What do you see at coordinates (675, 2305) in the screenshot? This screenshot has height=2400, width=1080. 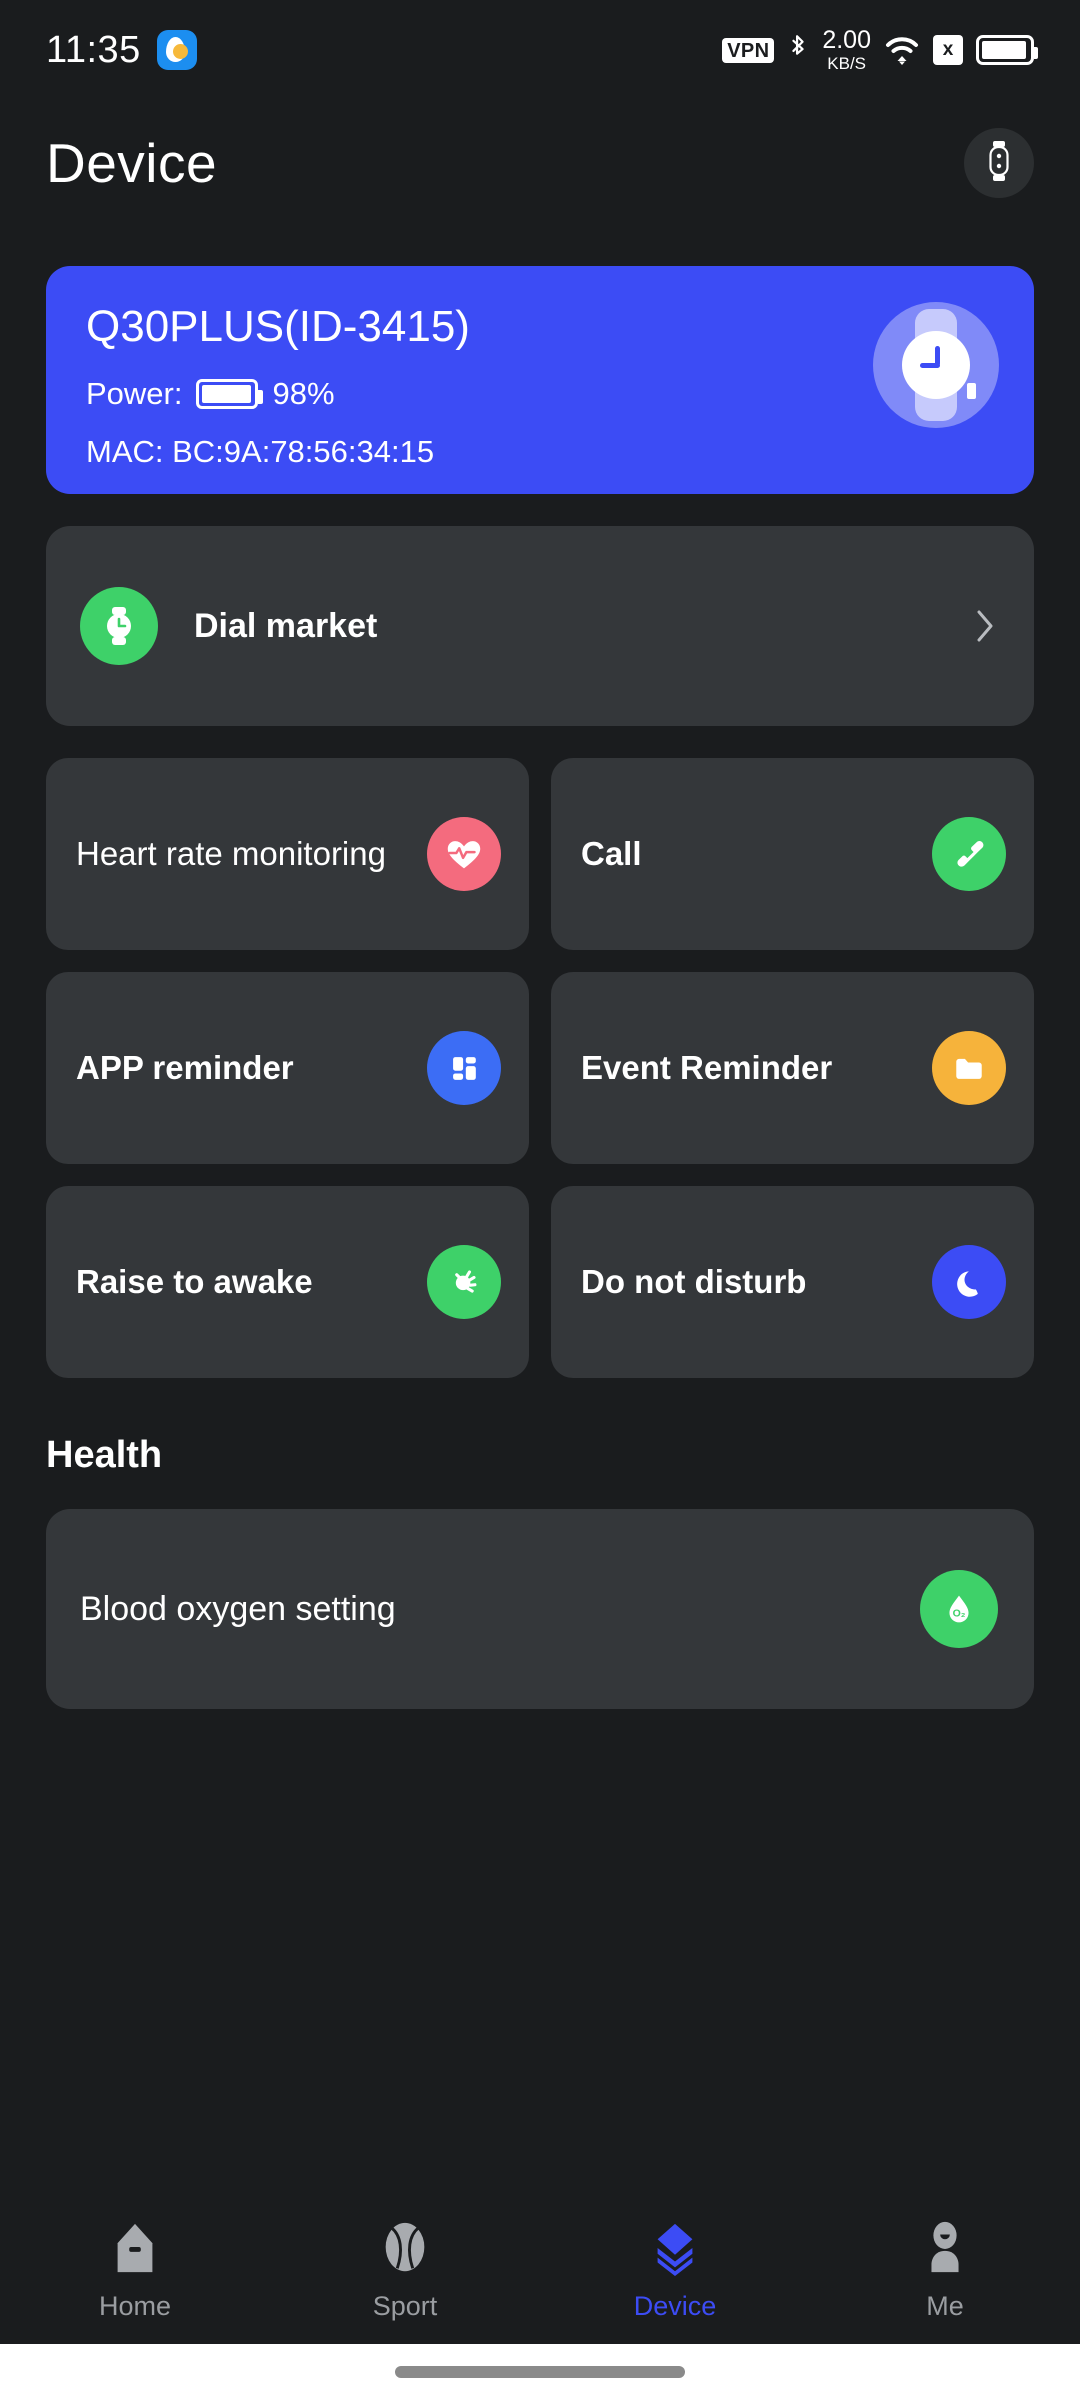 I see `nav-label: Device` at bounding box center [675, 2305].